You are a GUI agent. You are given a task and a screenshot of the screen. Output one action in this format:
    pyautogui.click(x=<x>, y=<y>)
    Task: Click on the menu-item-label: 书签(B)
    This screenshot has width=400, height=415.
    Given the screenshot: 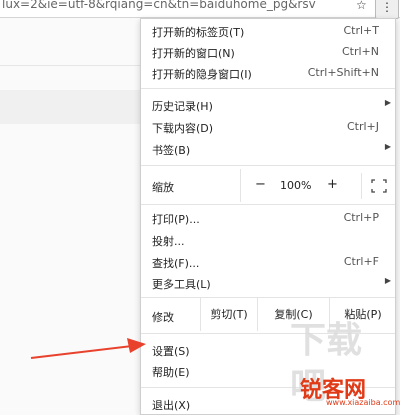 What is the action you would take?
    pyautogui.click(x=171, y=150)
    